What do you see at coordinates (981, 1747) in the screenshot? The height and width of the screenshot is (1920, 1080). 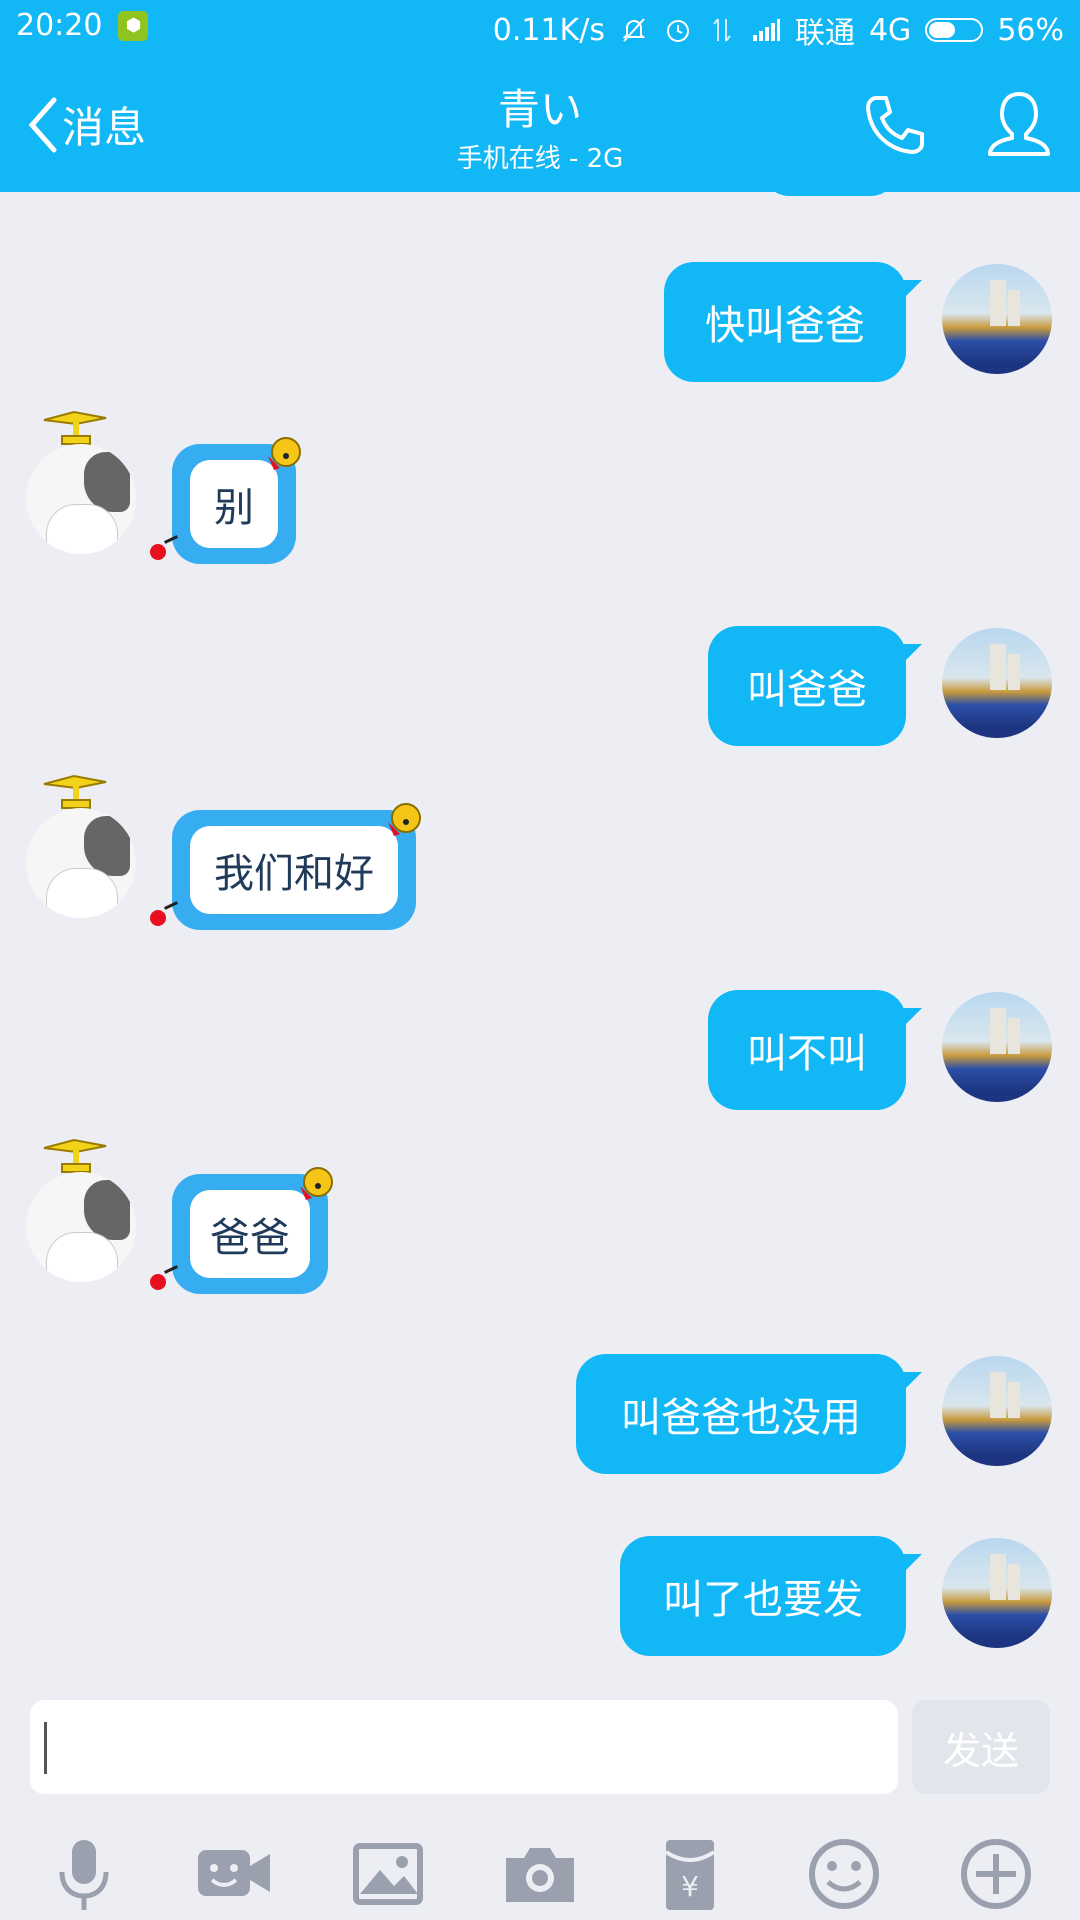 I see `send-button: 发送` at bounding box center [981, 1747].